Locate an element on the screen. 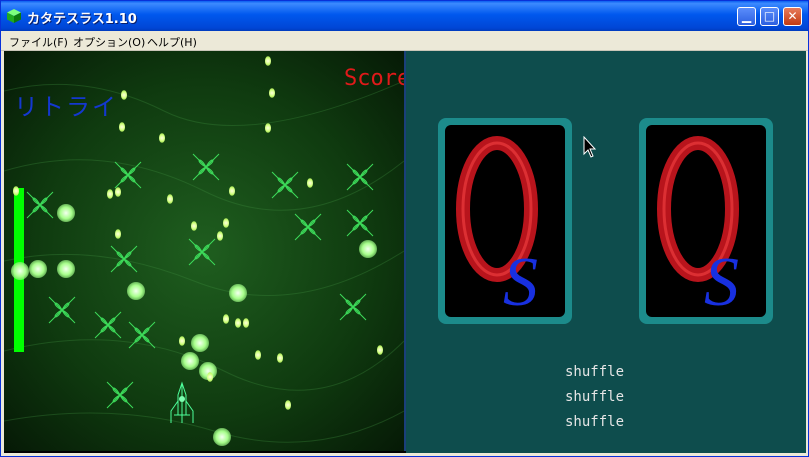 Image resolution: width=809 pixels, height=457 pixels. score-display: Score:30 is located at coordinates (374, 78).